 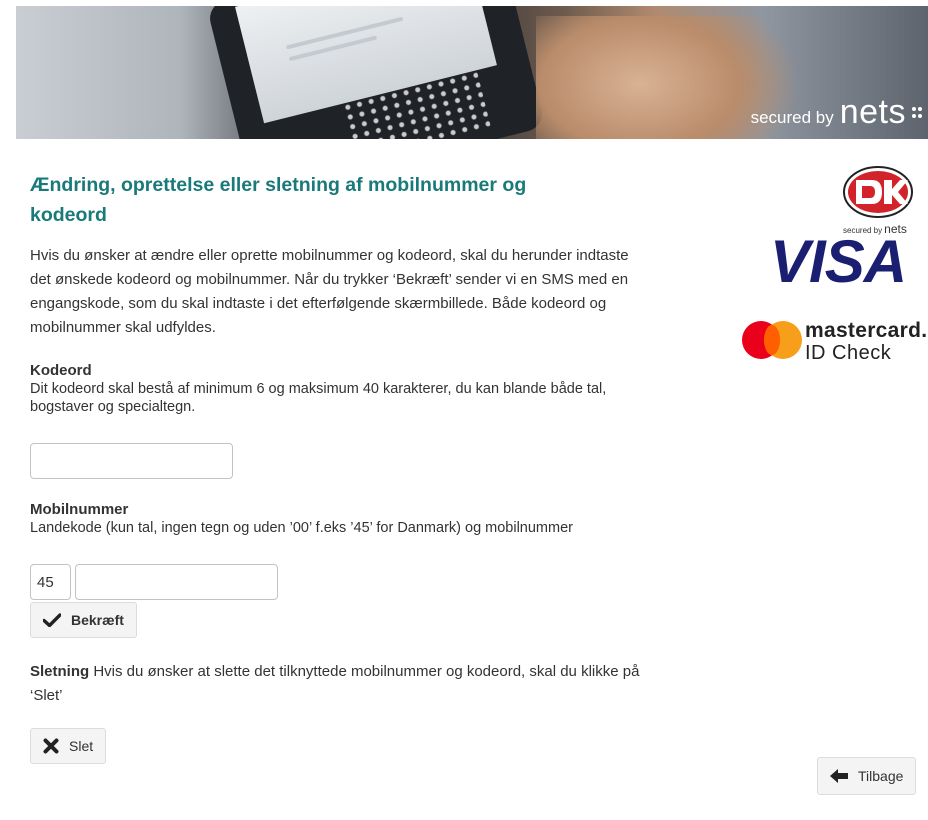 I want to click on mastercard-id-check-text: mastercard. ID Check, so click(x=866, y=342).